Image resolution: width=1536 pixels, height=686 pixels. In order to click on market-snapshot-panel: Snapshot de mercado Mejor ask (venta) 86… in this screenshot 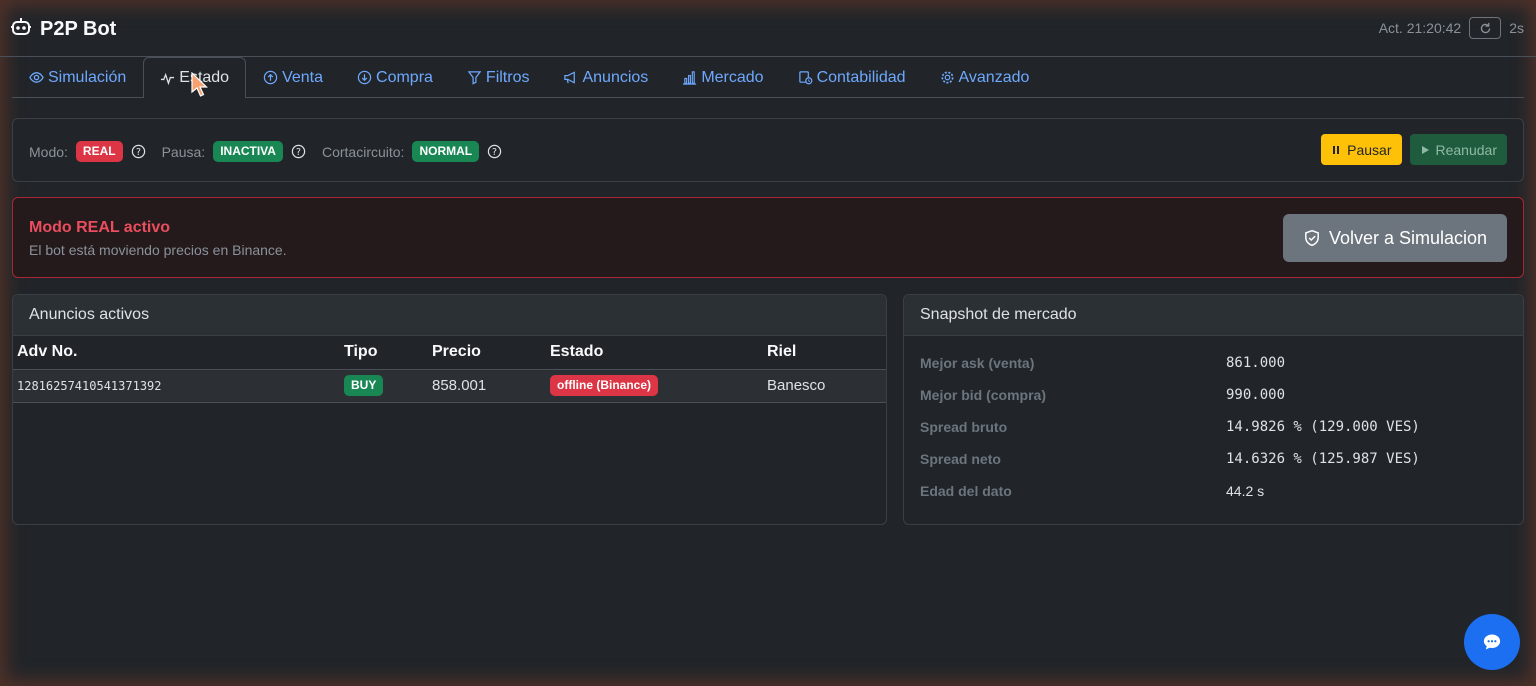, I will do `click(1213, 409)`.